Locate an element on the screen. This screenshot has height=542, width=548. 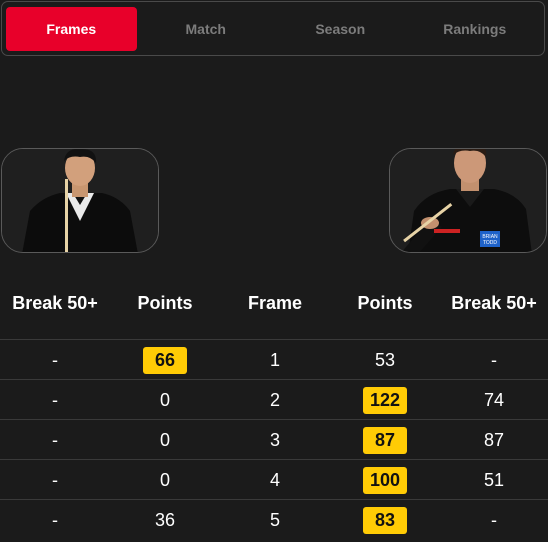
table-row: - 0 4 100 51 is located at coordinates (274, 479).